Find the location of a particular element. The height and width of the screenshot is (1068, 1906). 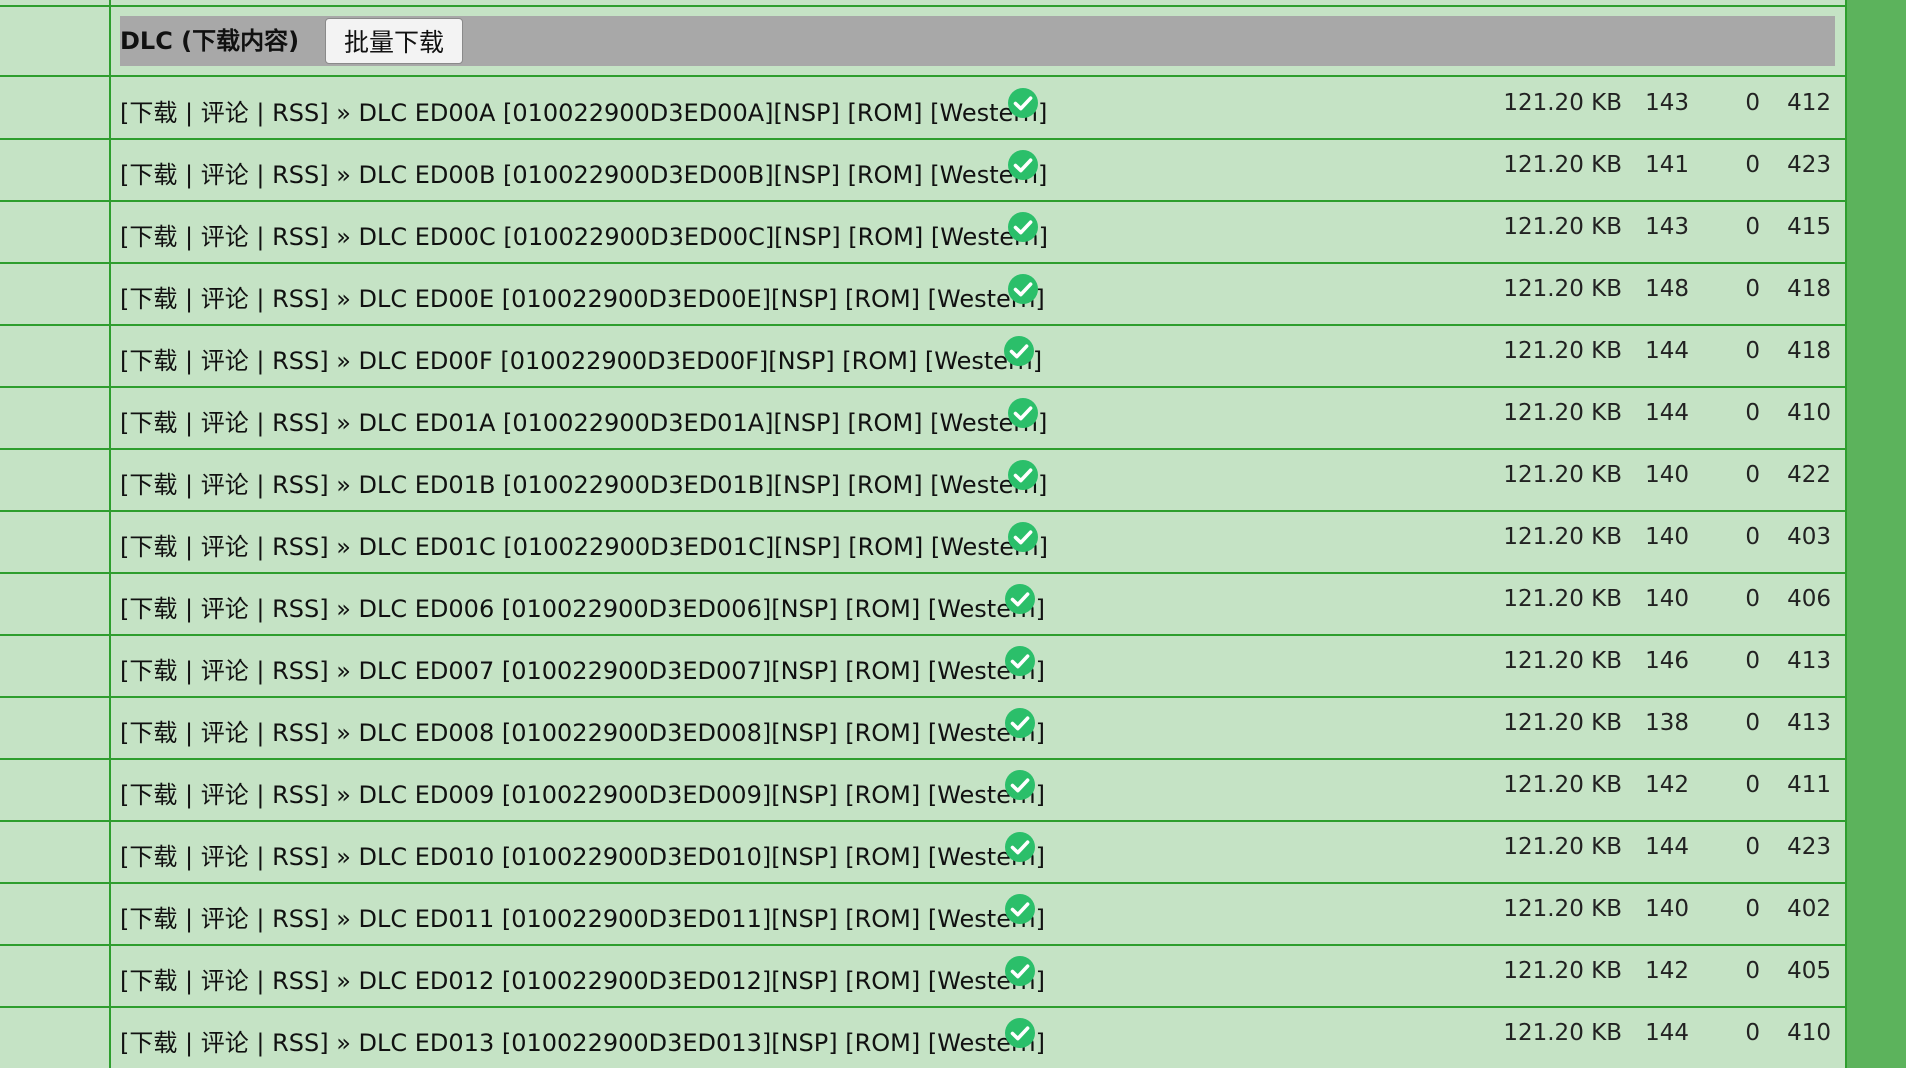

completed-count: 402 is located at coordinates (1809, 909).